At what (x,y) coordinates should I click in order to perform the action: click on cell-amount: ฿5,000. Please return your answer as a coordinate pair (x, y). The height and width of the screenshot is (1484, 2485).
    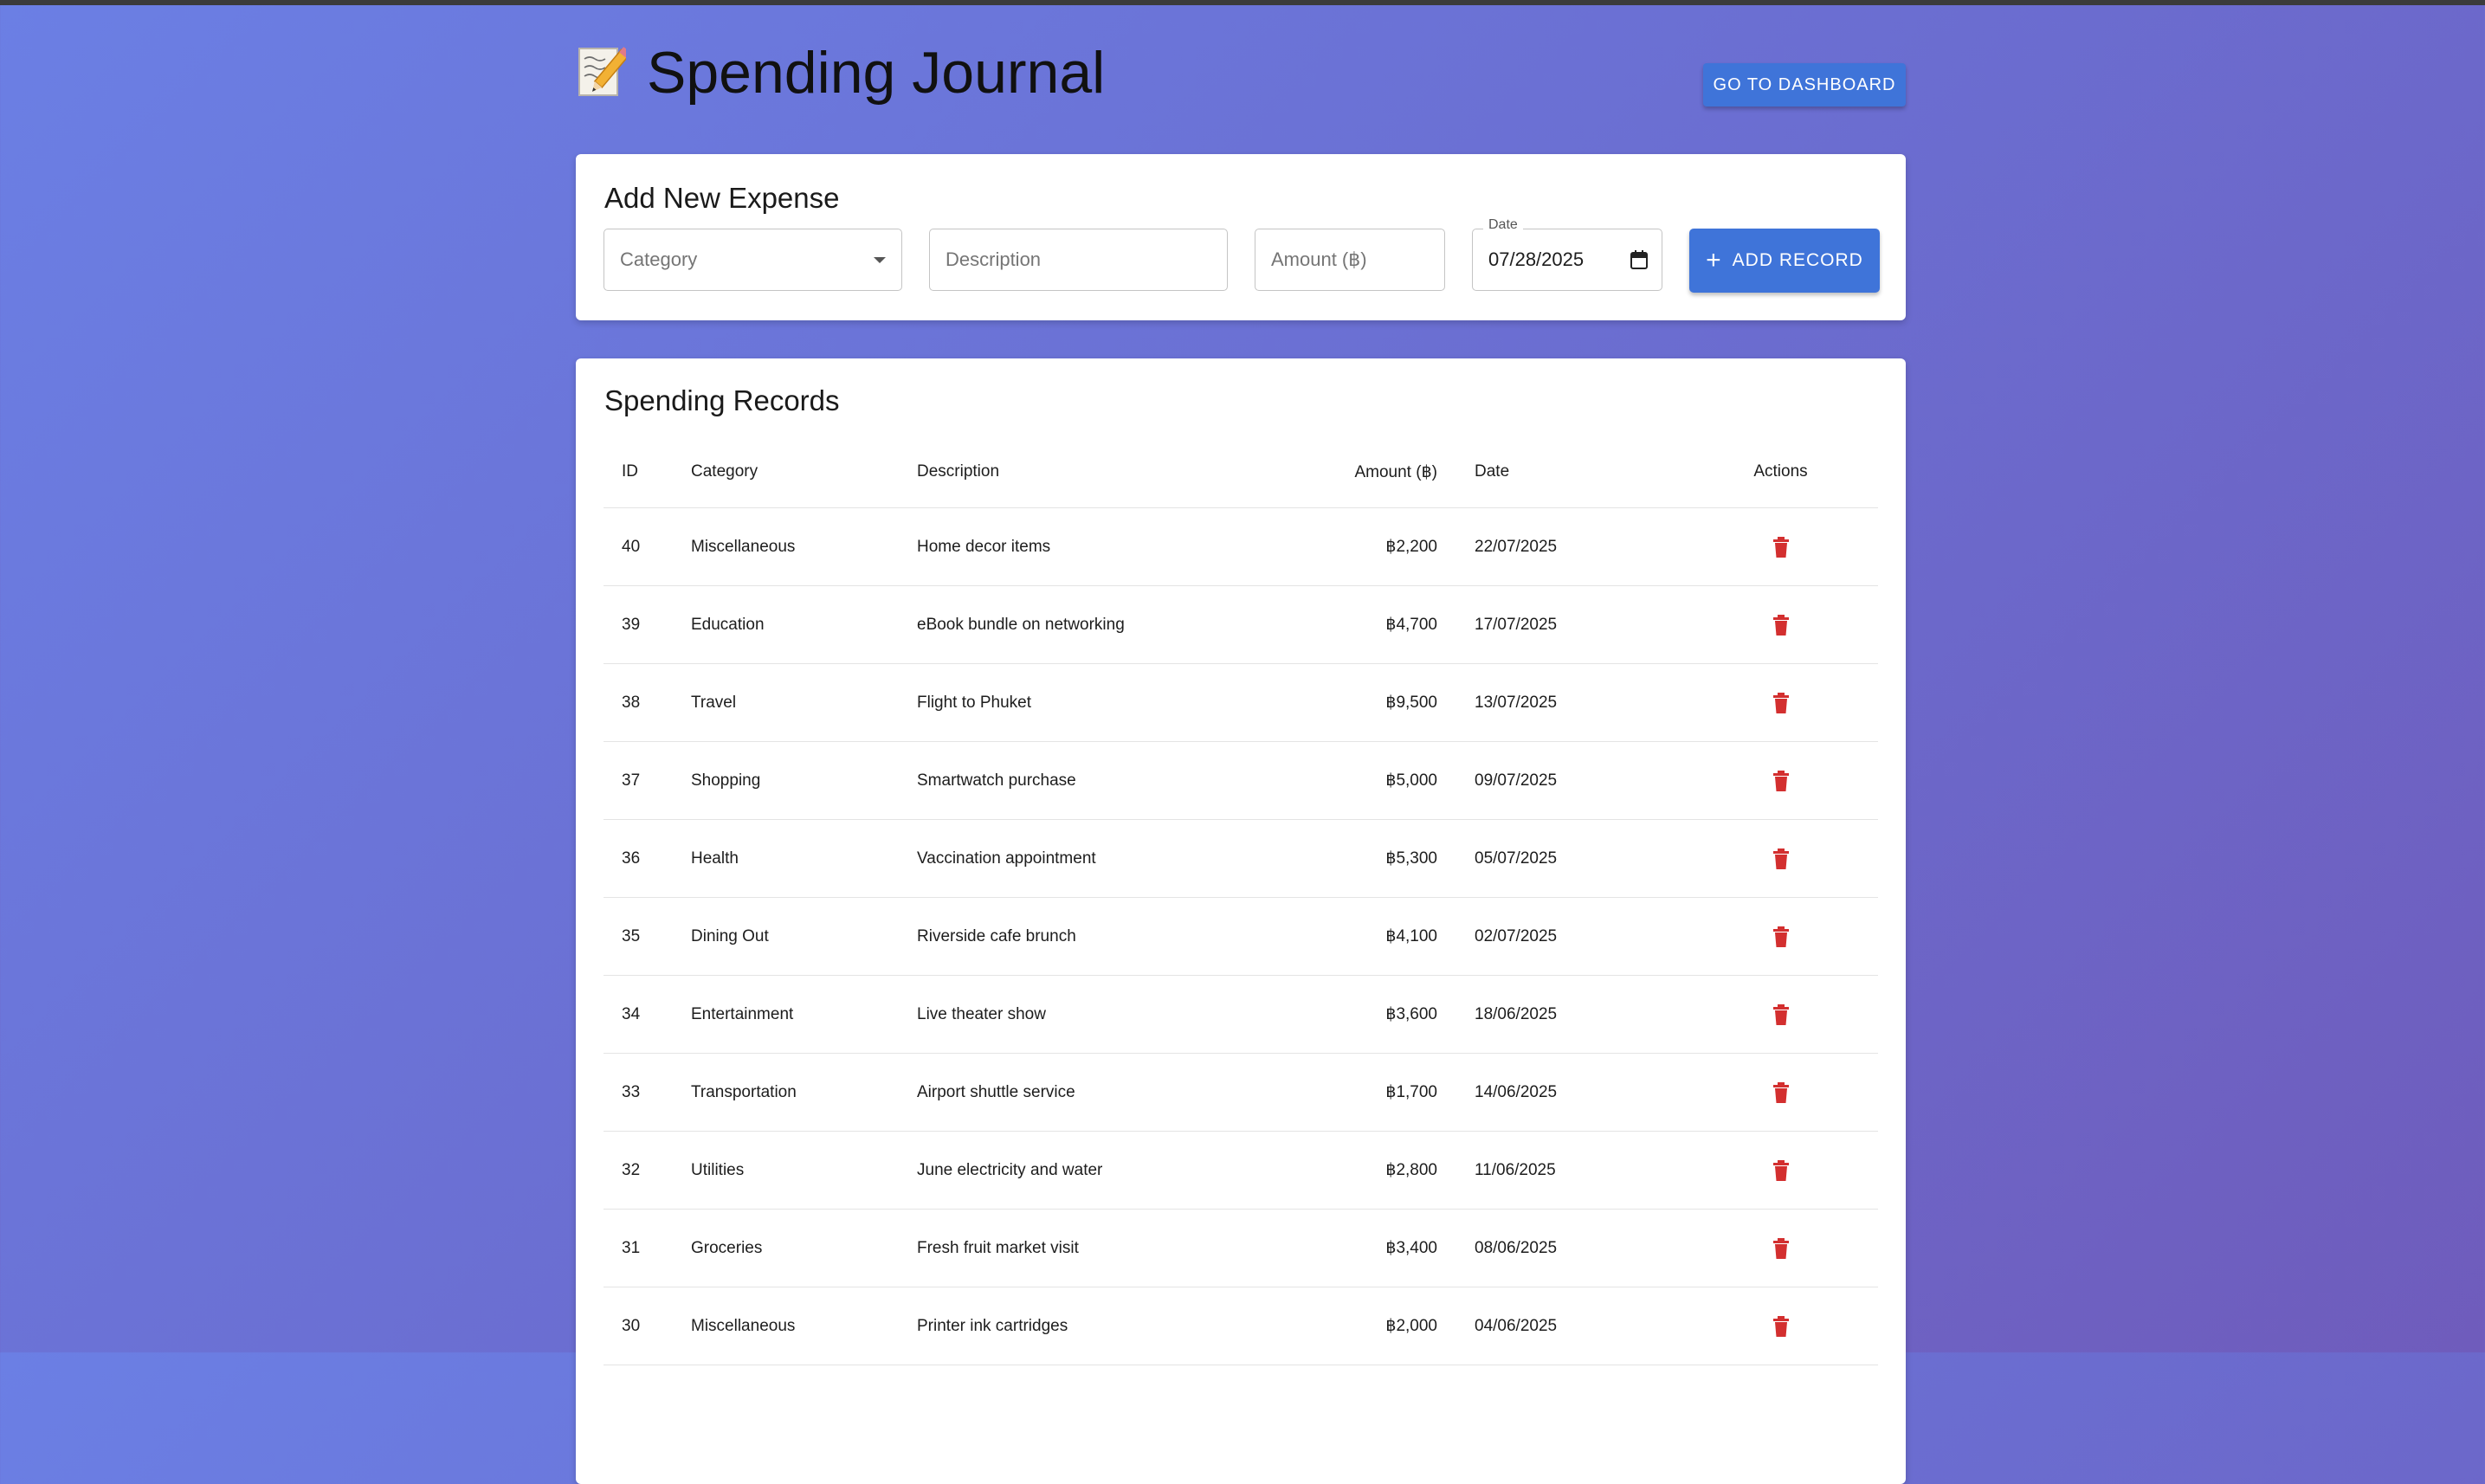
    Looking at the image, I should click on (1379, 780).